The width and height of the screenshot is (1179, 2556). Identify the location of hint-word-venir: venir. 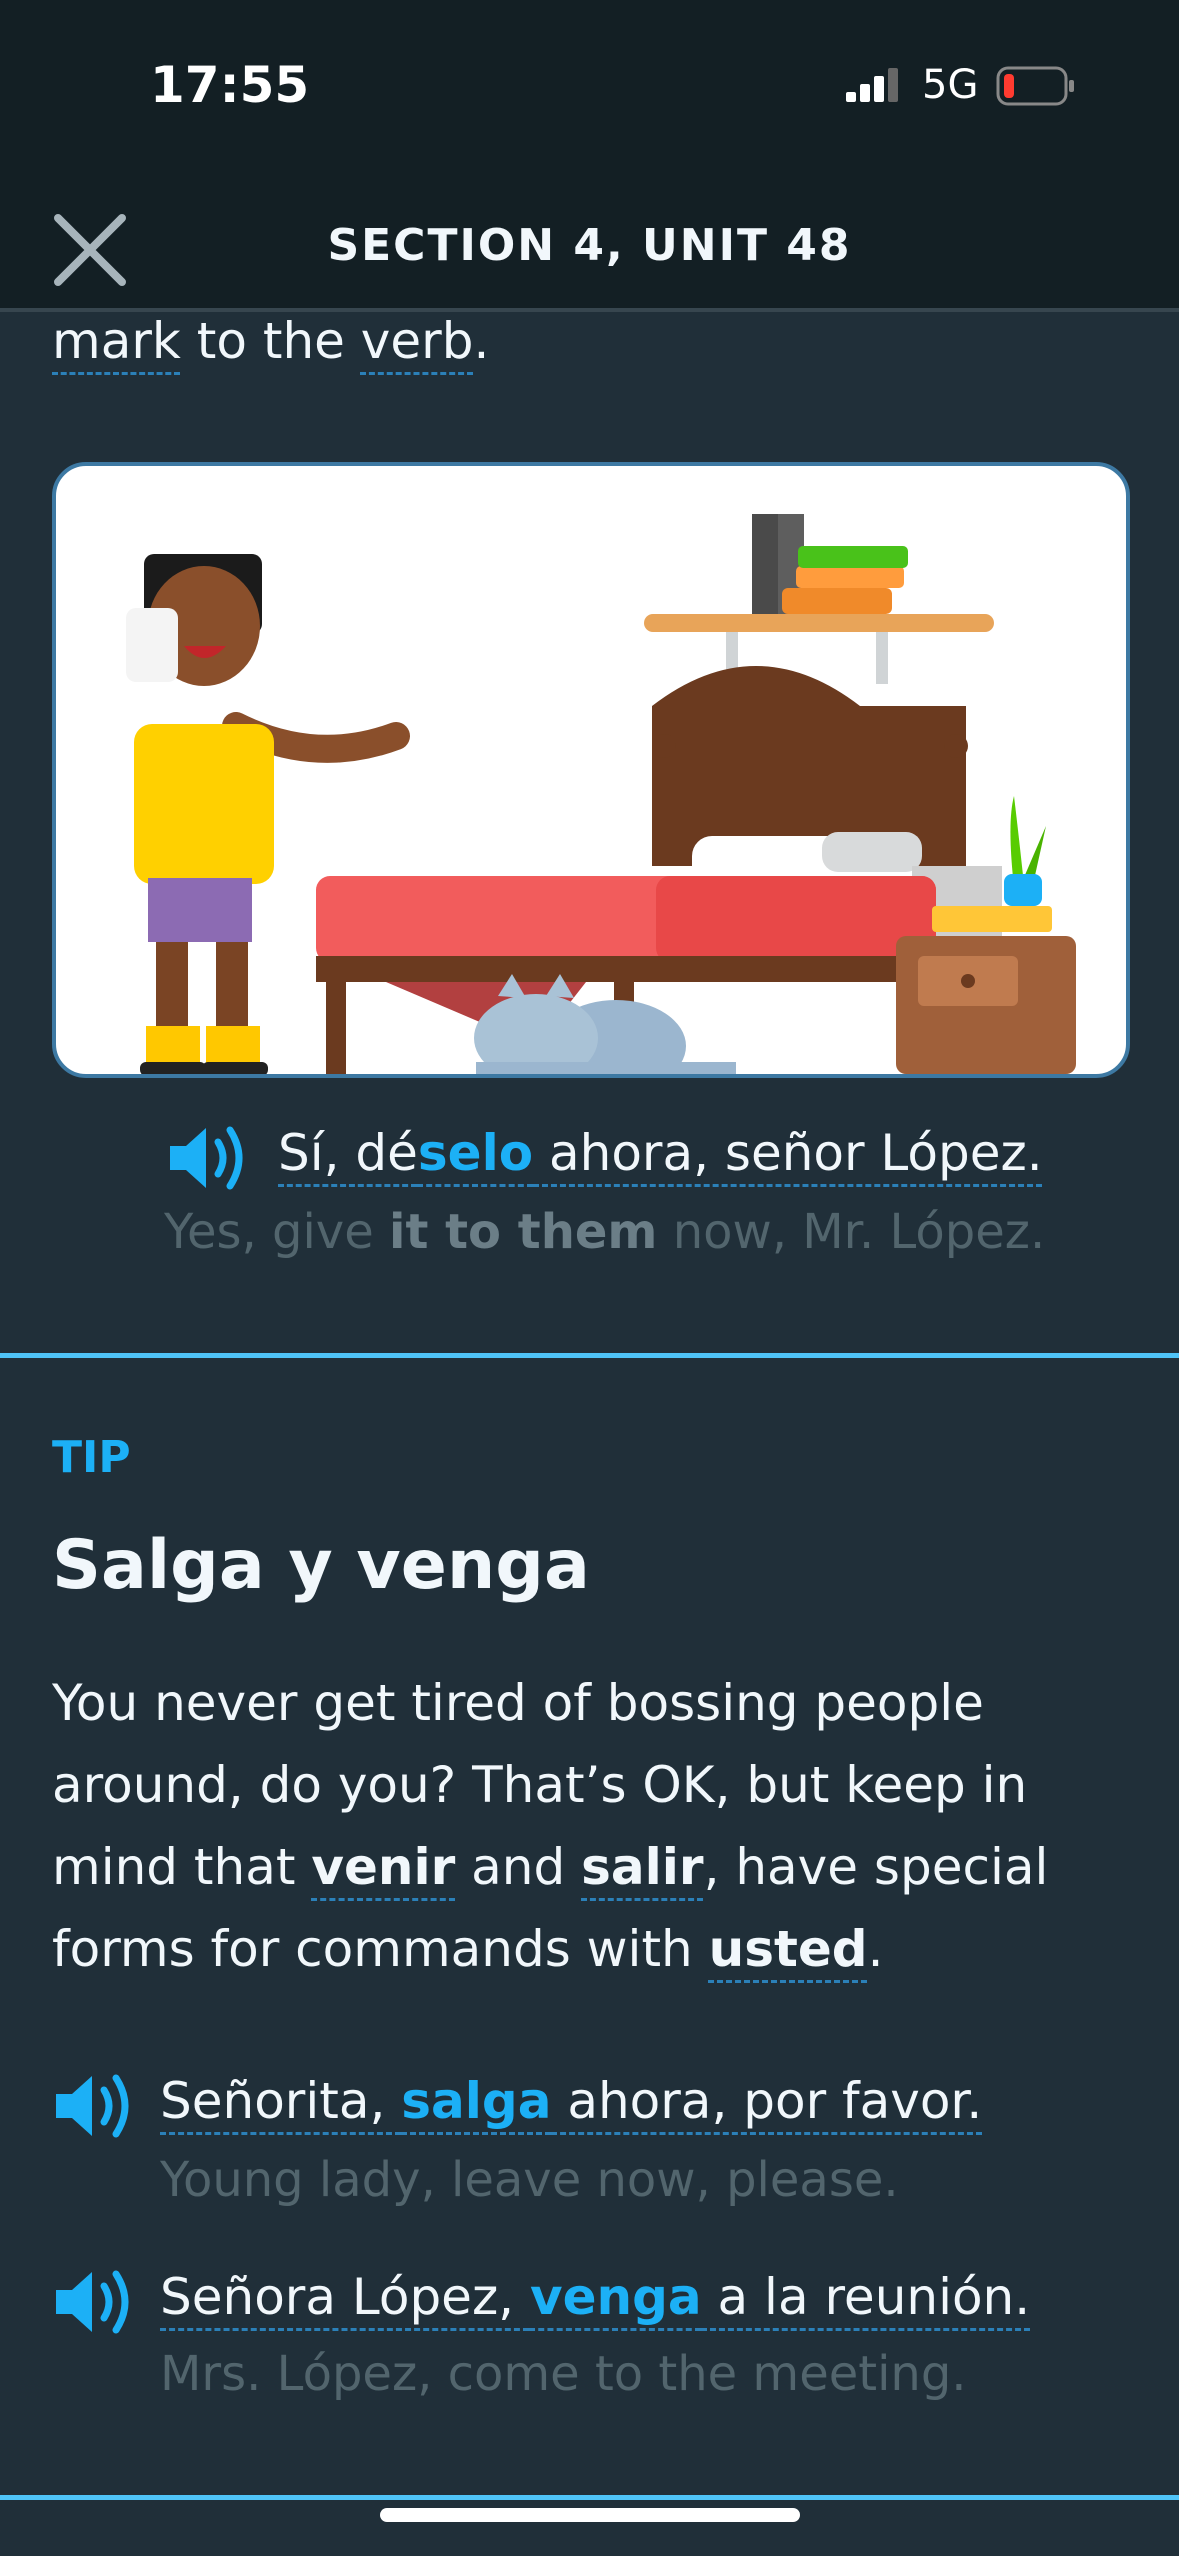
(383, 1867).